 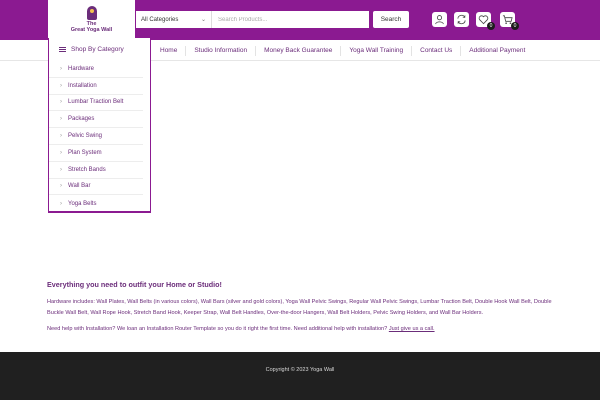 What do you see at coordinates (96, 69) in the screenshot?
I see `category-item-hardware: › Hardware` at bounding box center [96, 69].